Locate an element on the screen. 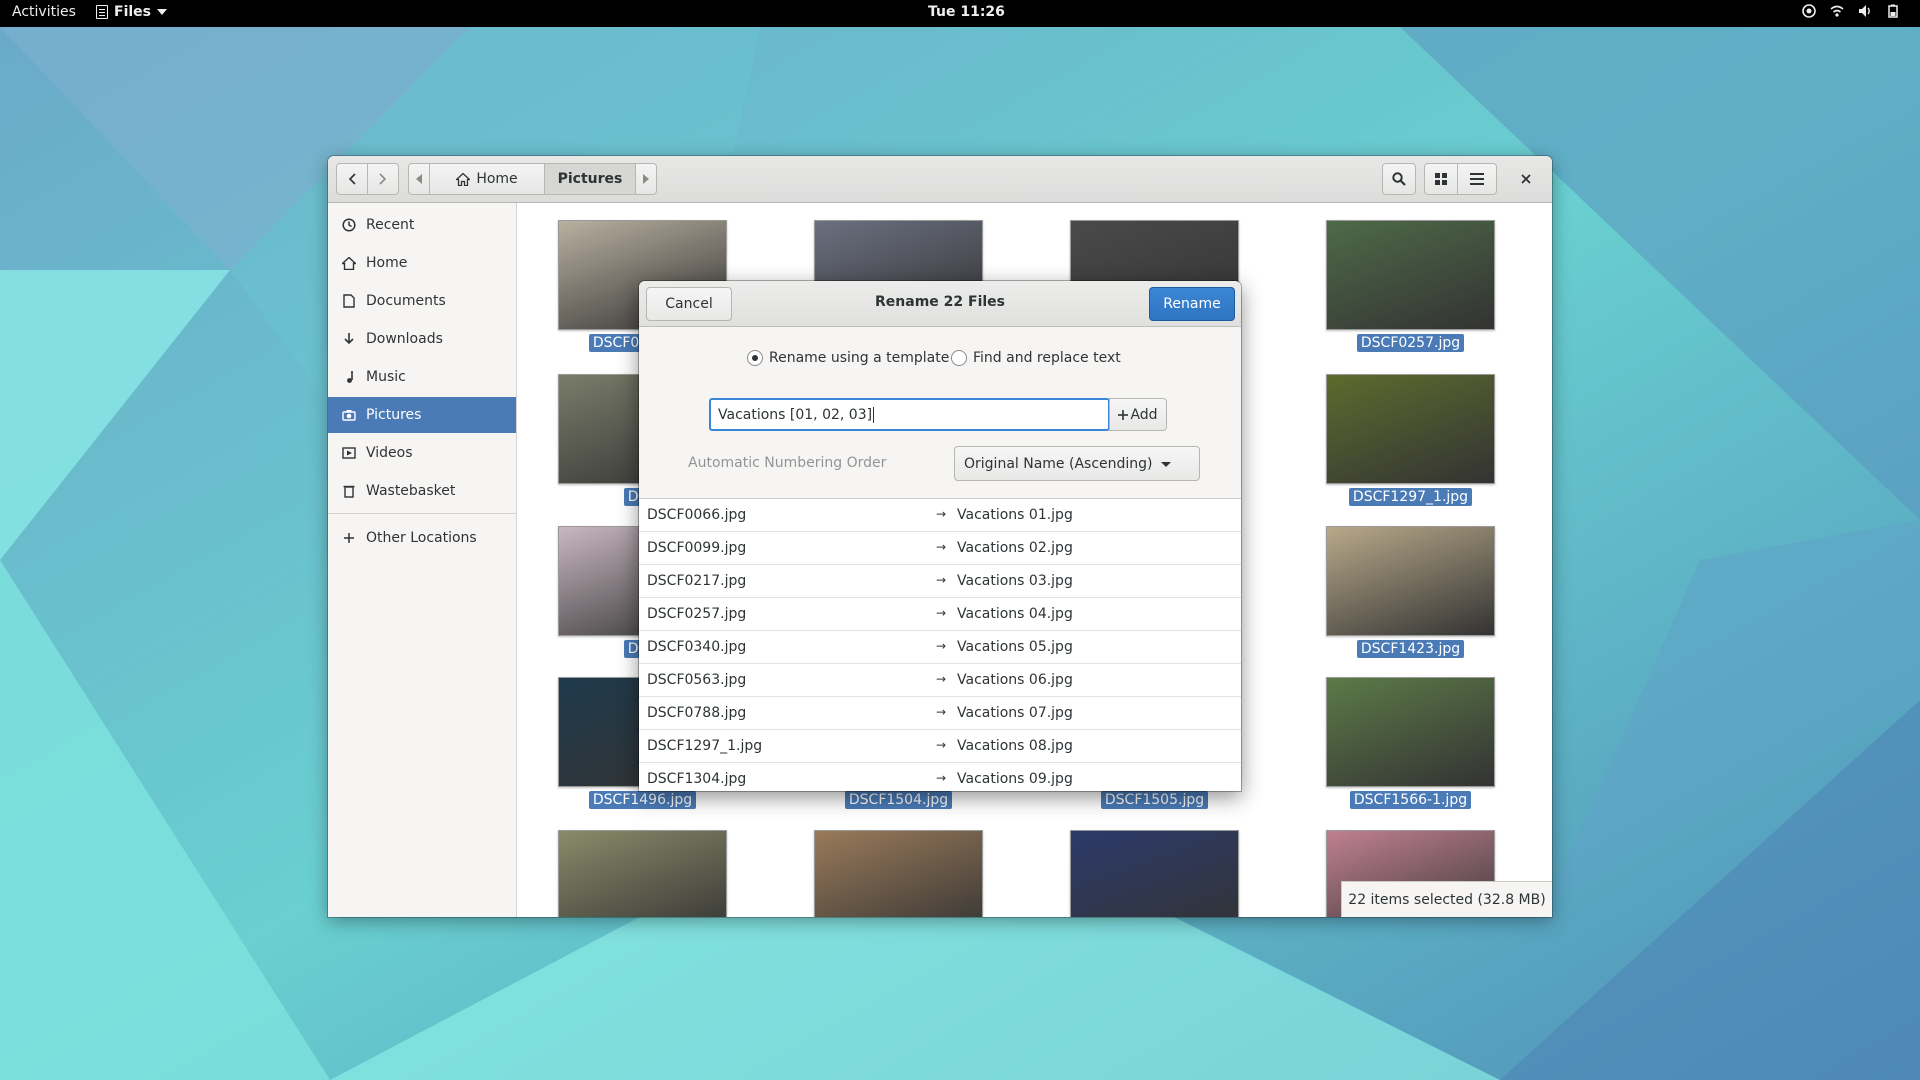 This screenshot has height=1080, width=1920. mode-find-label: Find and replace text is located at coordinates (1047, 358).